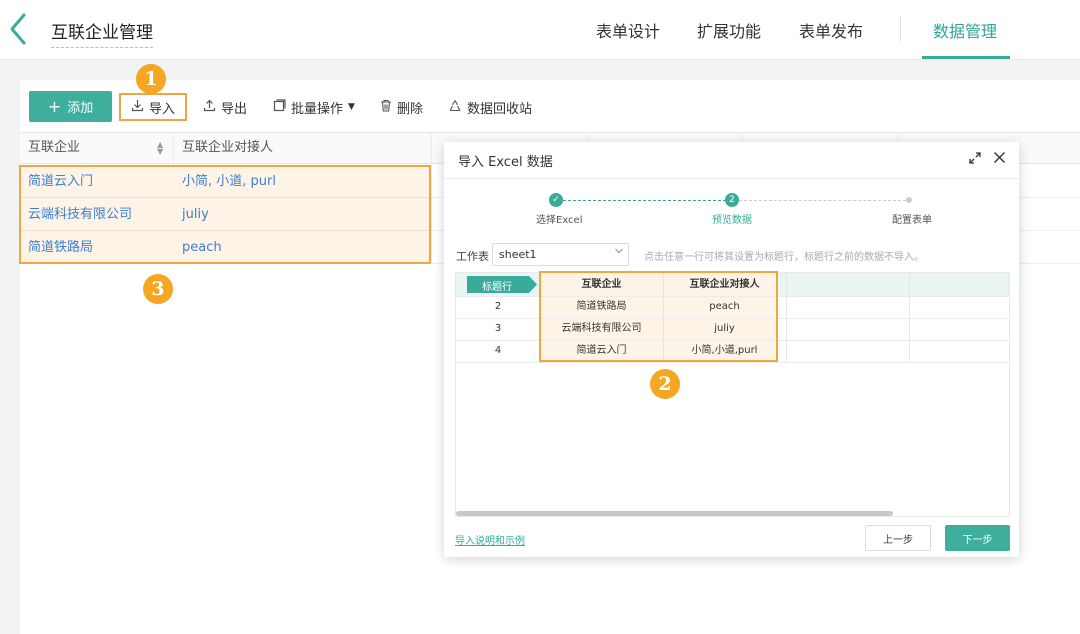 The width and height of the screenshot is (1080, 634). What do you see at coordinates (732, 200) in the screenshot?
I see `step-current-dot: 2` at bounding box center [732, 200].